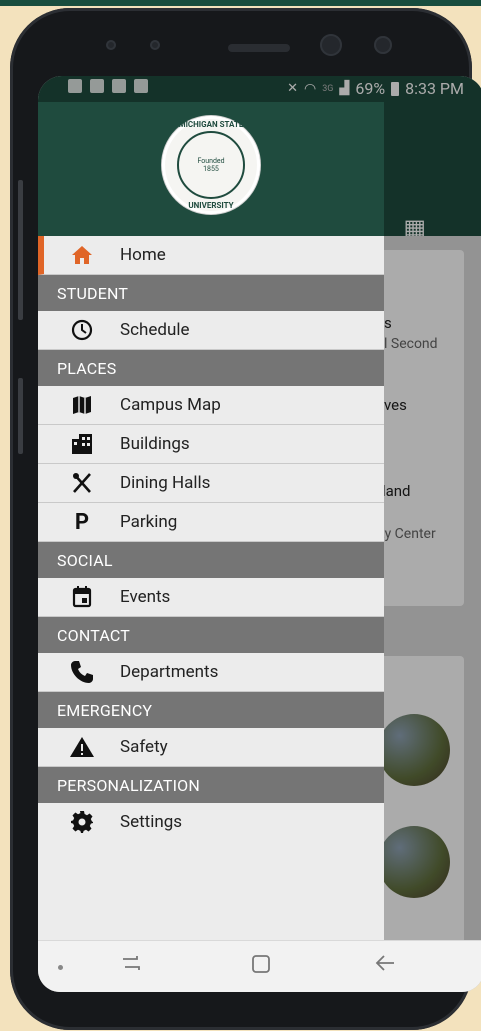 This screenshot has height=1031, width=481. Describe the element at coordinates (211, 368) in the screenshot. I see `section-places: PLACES` at that location.